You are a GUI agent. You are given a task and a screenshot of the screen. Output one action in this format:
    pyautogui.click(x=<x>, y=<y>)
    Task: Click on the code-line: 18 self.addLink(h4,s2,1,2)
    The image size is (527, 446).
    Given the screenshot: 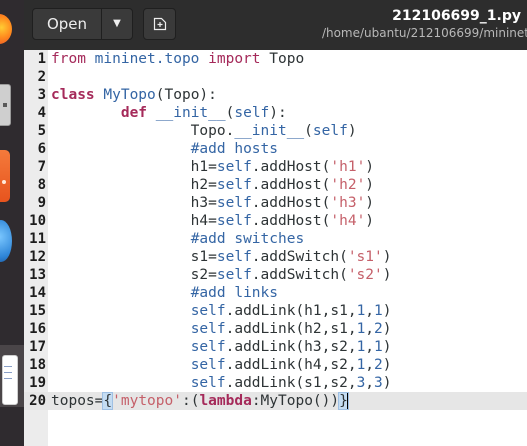 What is the action you would take?
    pyautogui.click(x=275, y=365)
    